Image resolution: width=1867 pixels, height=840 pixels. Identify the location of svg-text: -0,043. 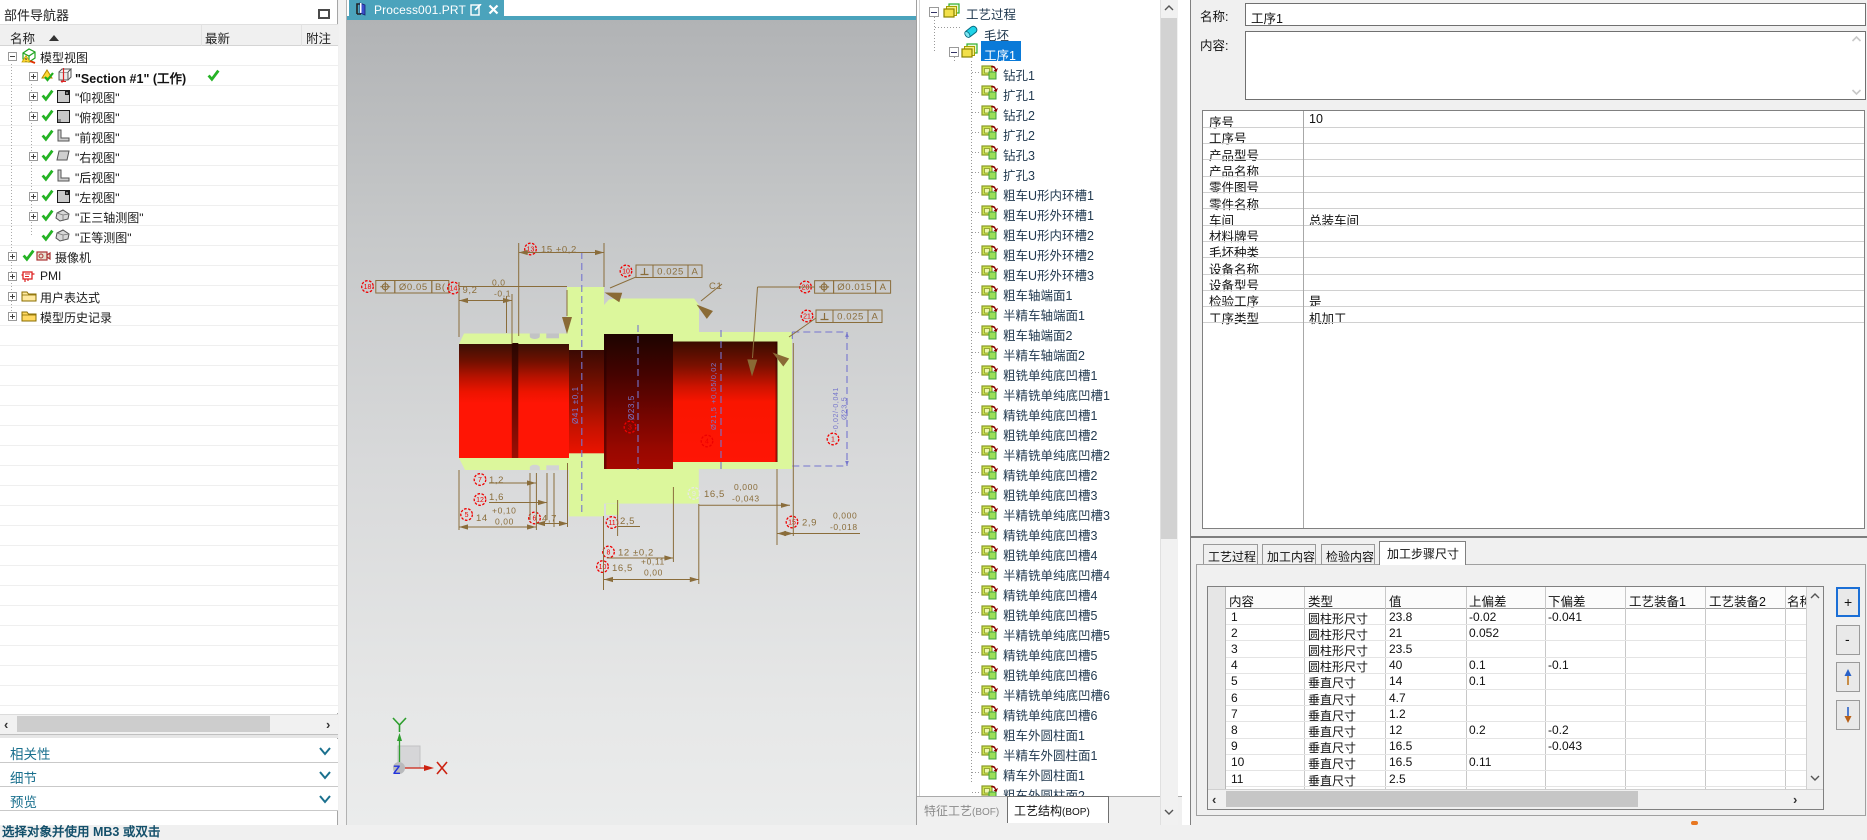
(746, 499).